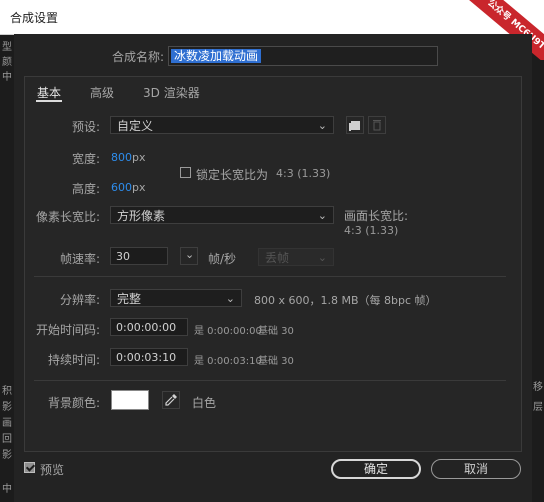  I want to click on save-preset-icon, so click(354, 126).